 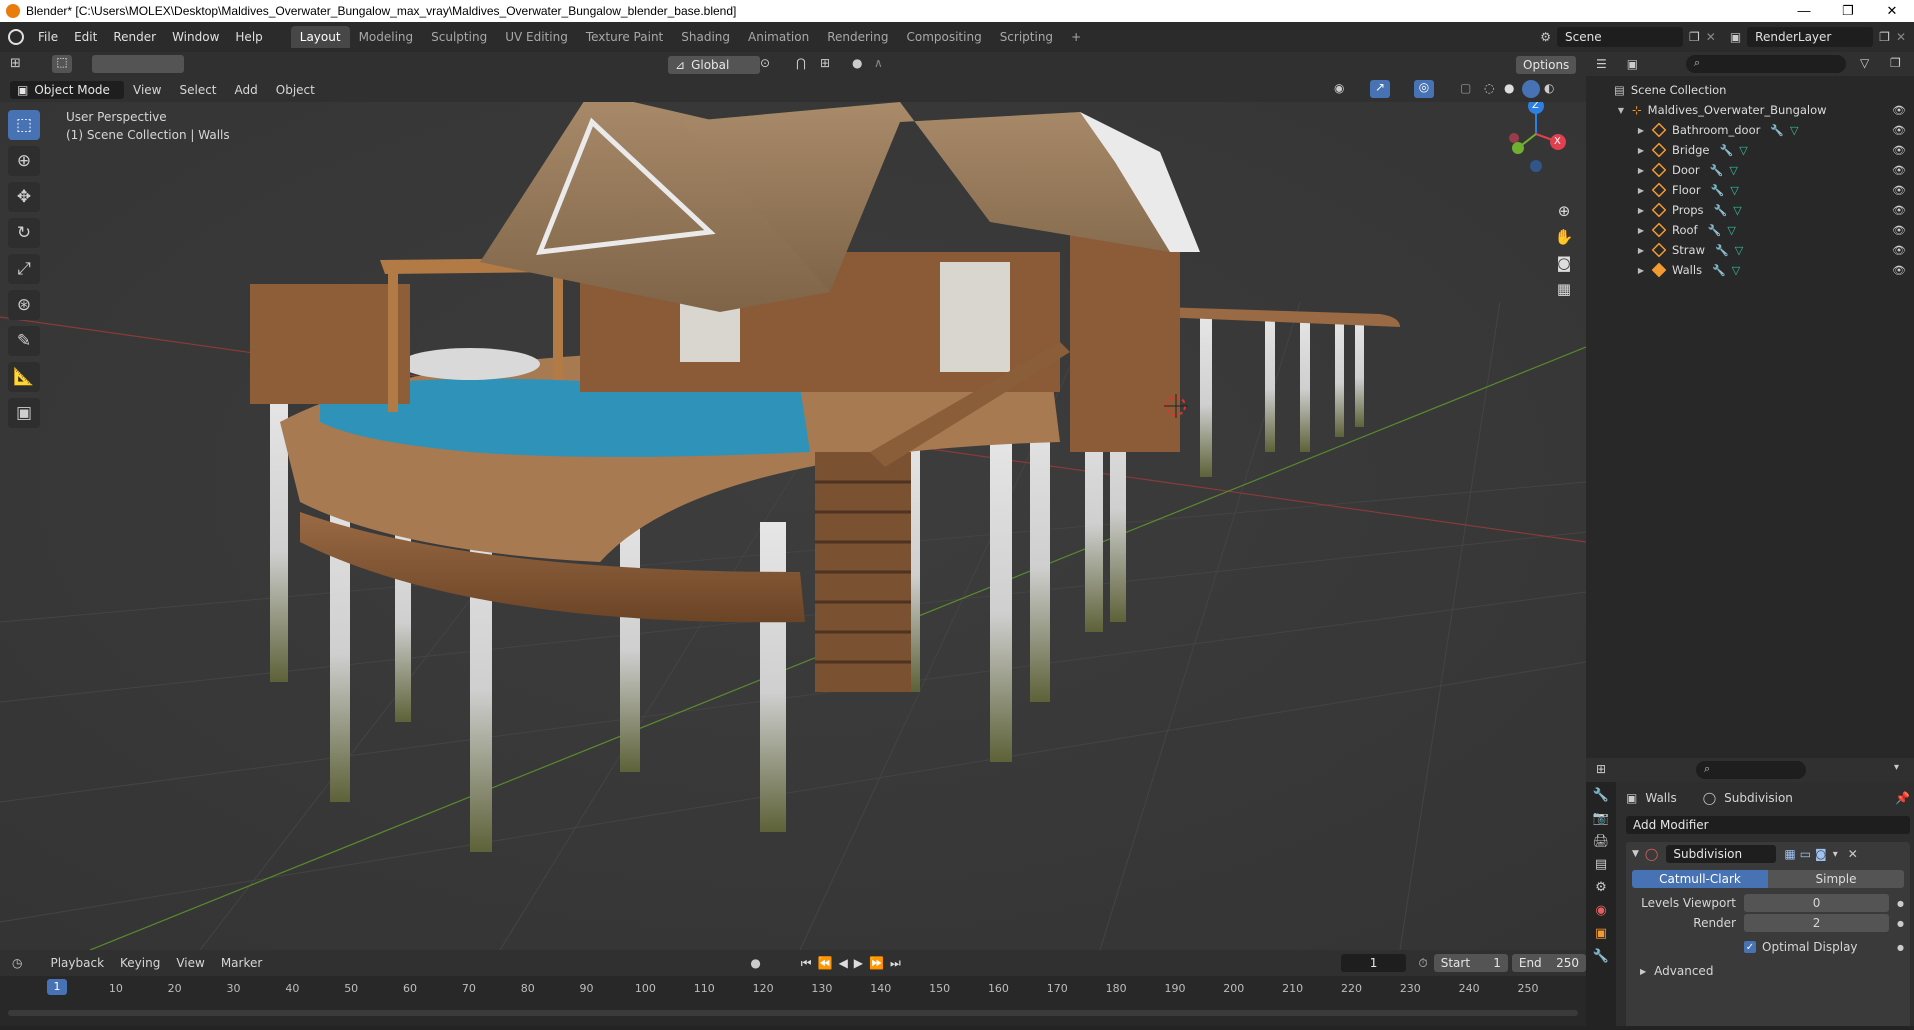 What do you see at coordinates (1895, 63) in the screenshot?
I see `new-collection-icon: ❐` at bounding box center [1895, 63].